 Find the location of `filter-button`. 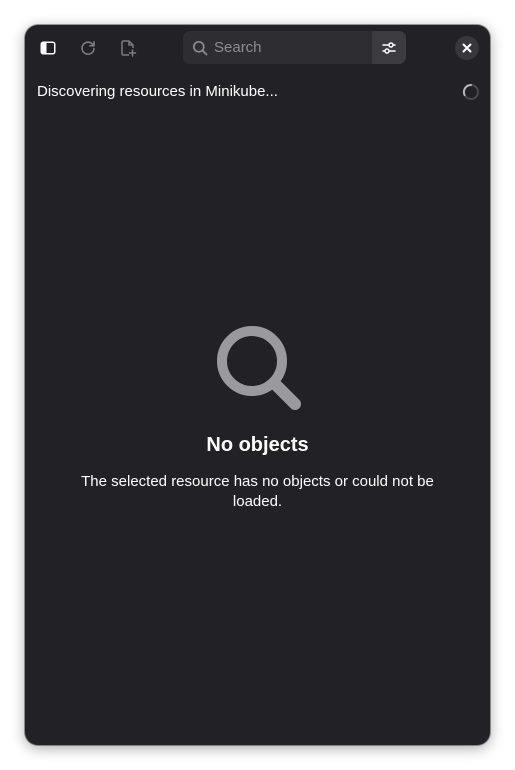

filter-button is located at coordinates (389, 47).